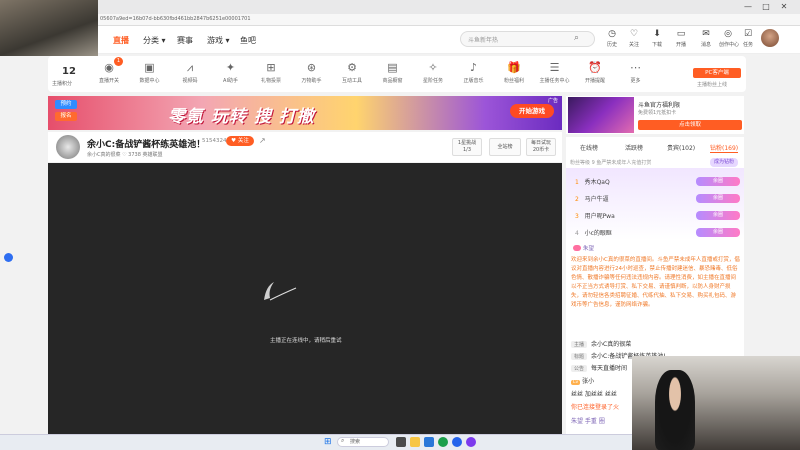 The width and height of the screenshot is (800, 450). I want to click on room-id: 5154324, so click(214, 141).